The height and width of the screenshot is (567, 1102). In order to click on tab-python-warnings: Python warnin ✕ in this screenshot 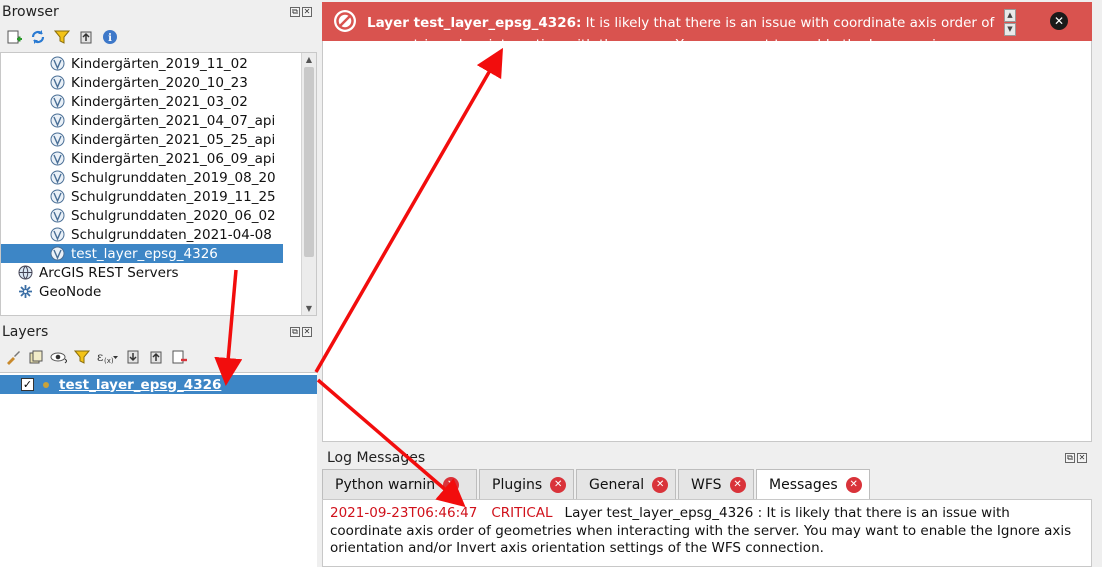, I will do `click(399, 484)`.